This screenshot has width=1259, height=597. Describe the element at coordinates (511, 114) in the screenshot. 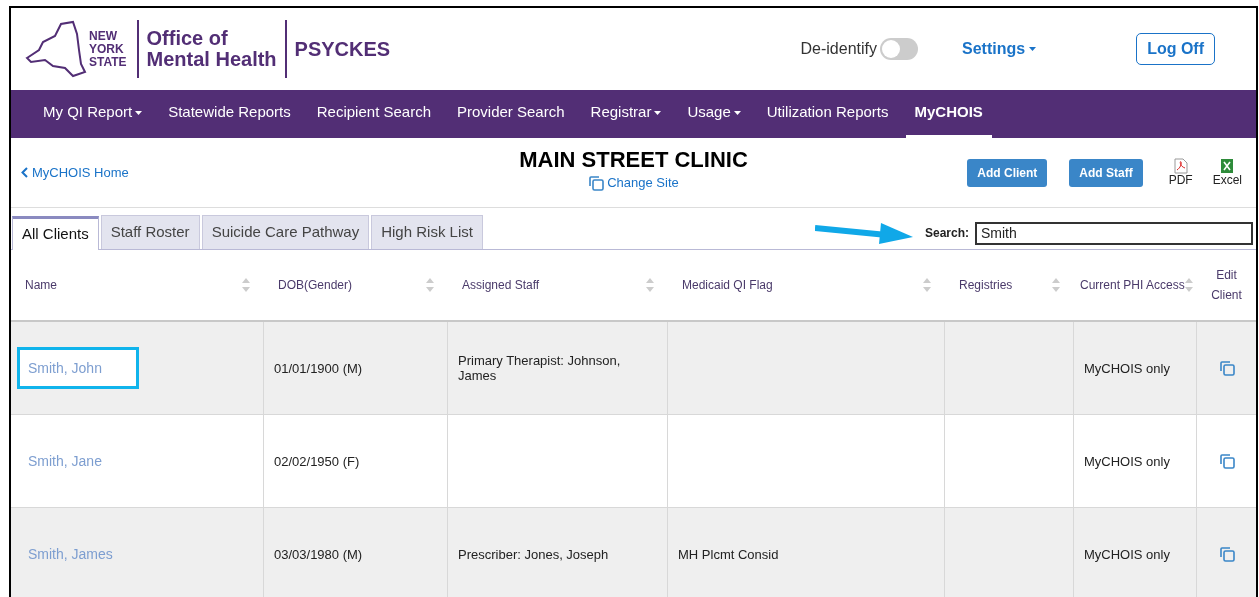

I see `nav-item: Provider Search` at that location.